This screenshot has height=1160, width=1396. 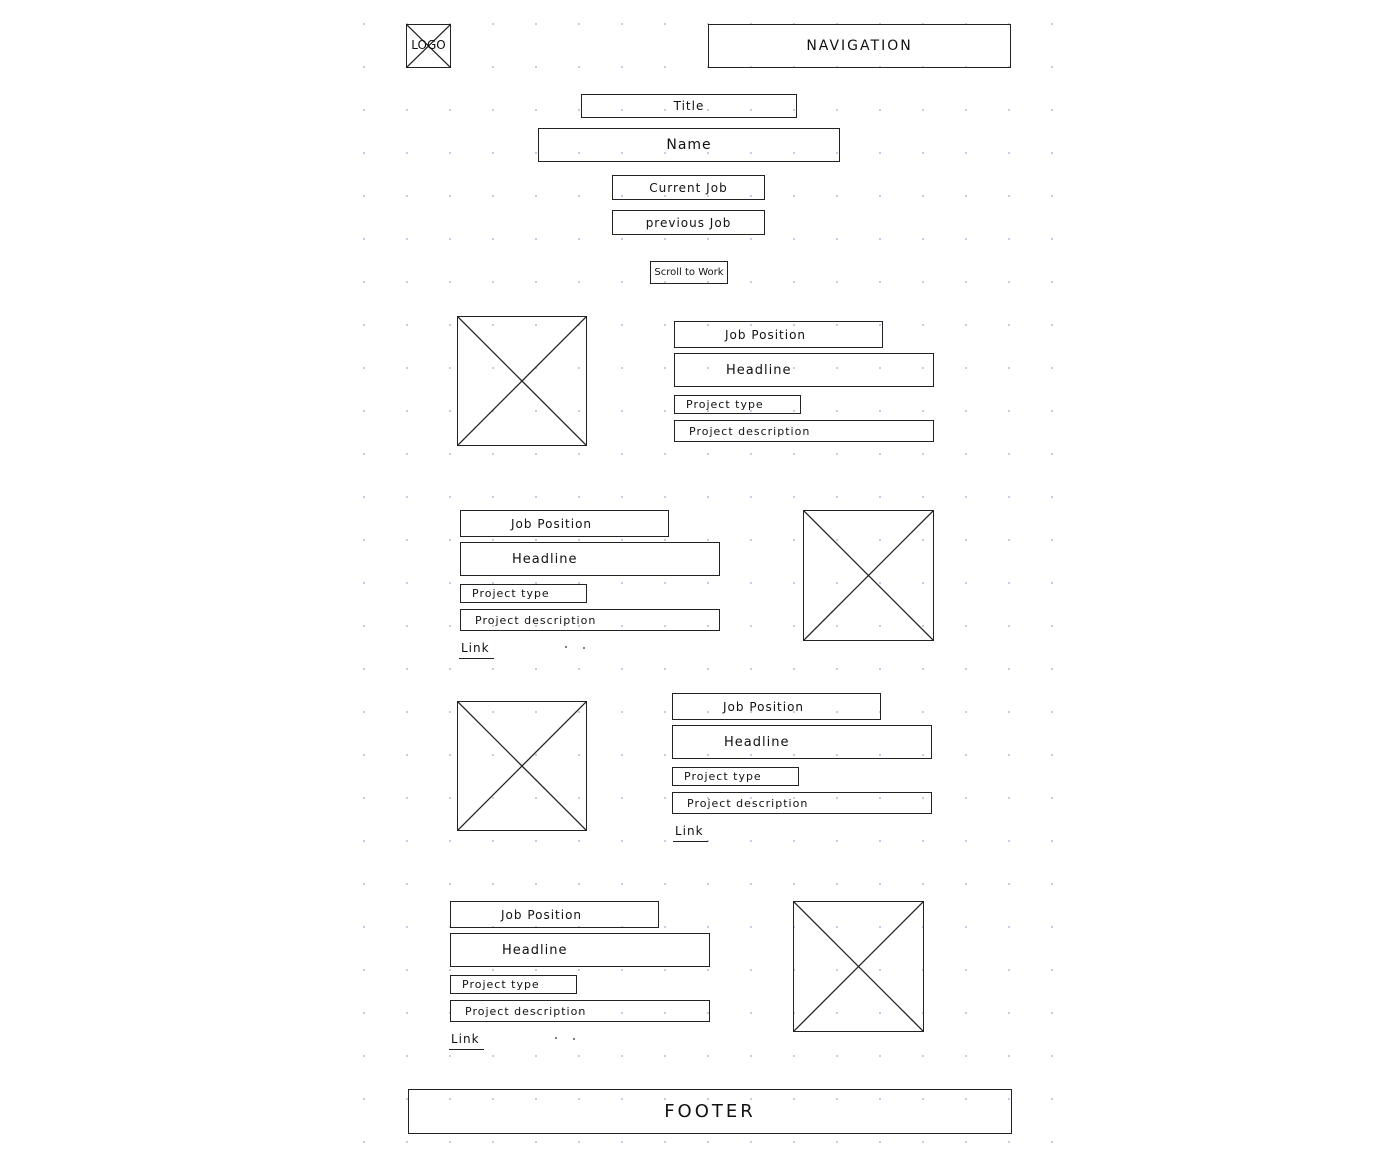 I want to click on navigation-label: NAVIGATION, so click(x=859, y=46).